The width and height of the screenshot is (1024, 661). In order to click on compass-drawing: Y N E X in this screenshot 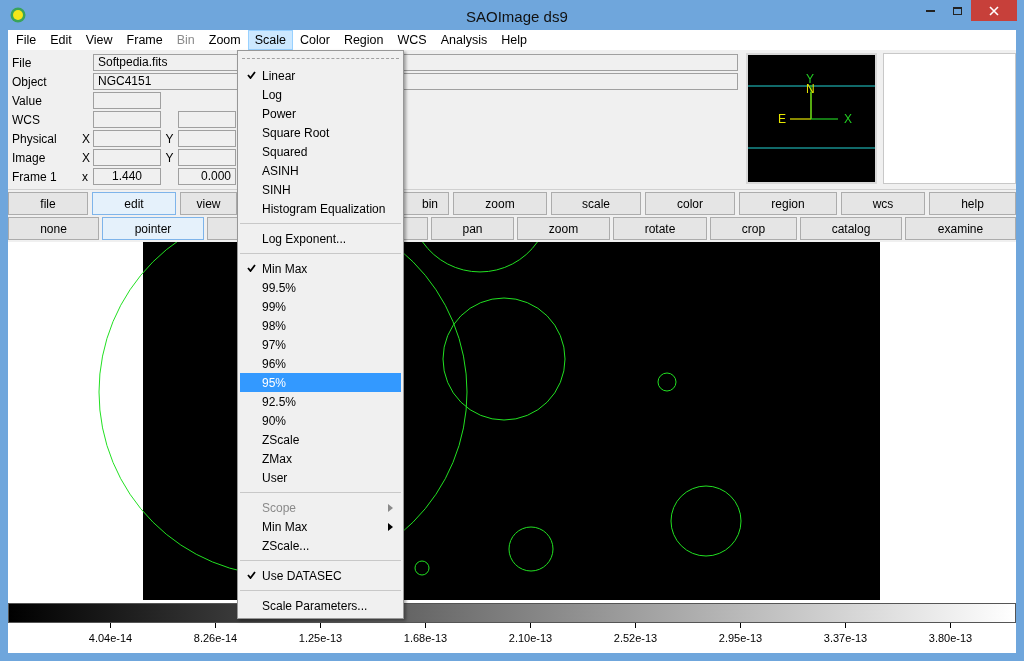, I will do `click(815, 99)`.